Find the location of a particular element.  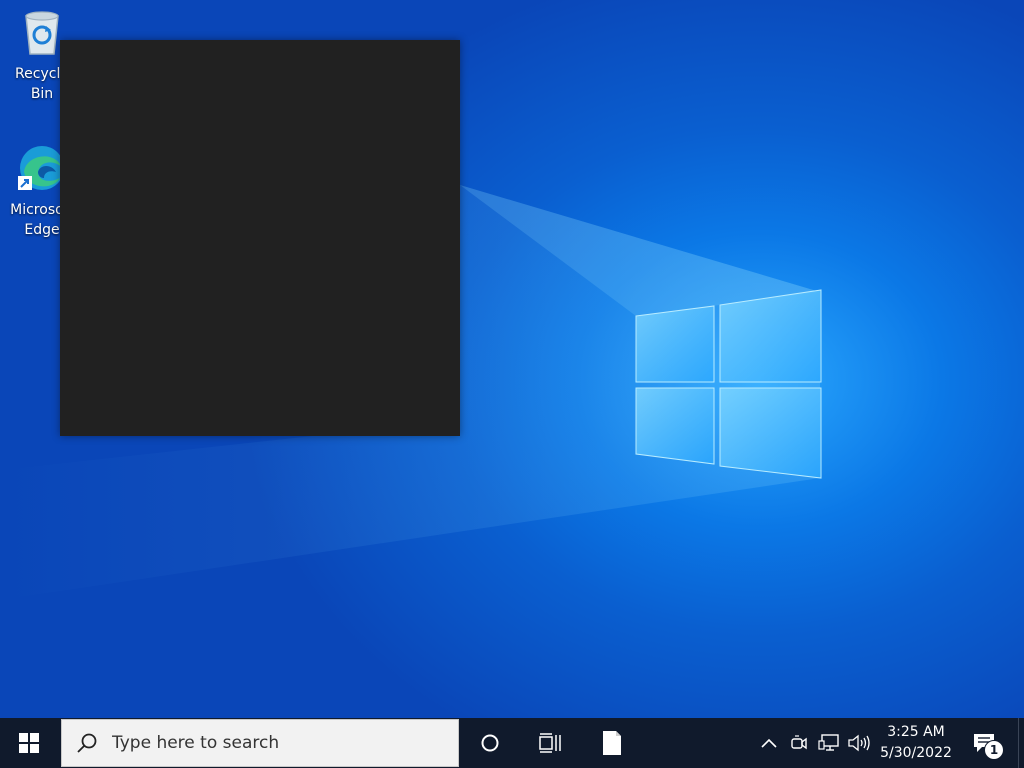

meet-now-icon is located at coordinates (799, 742).